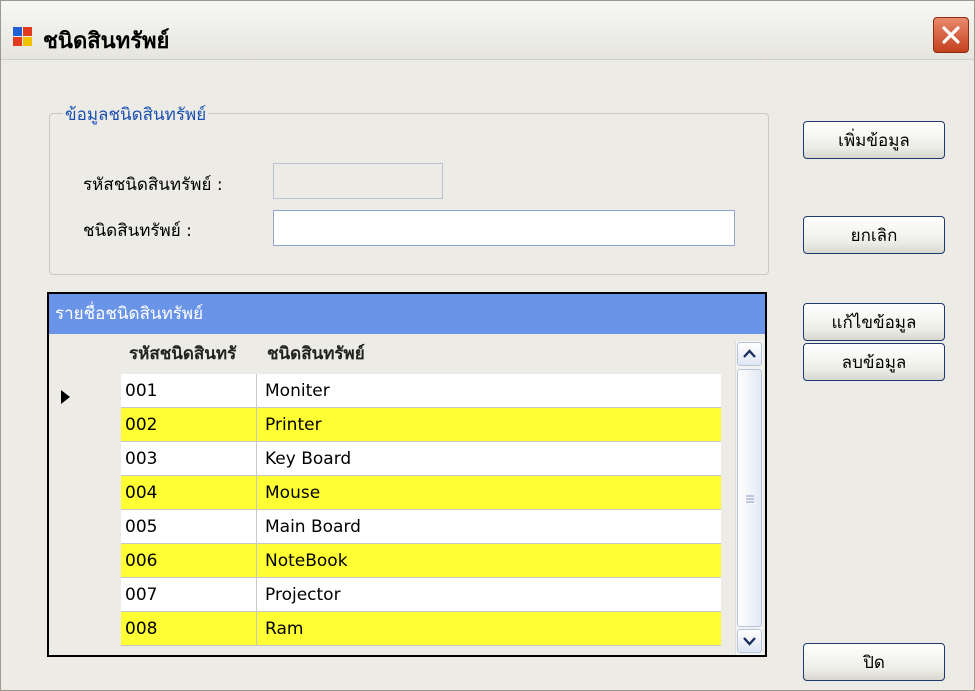  I want to click on group-legend: ข้อมูลชนิดสินทรัพย์, so click(136, 114).